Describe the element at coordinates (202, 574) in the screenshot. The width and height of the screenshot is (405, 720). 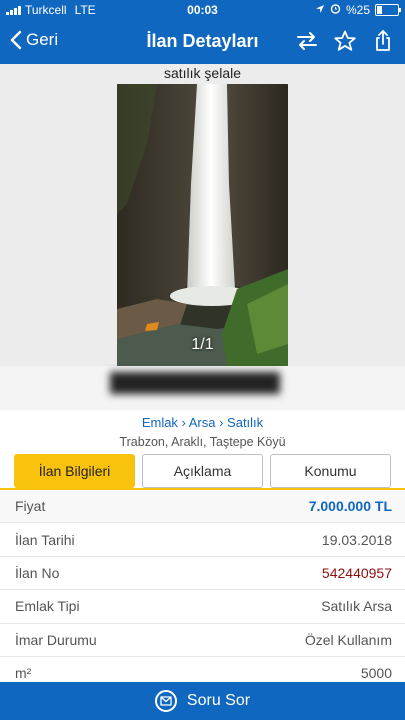
I see `detail-row-listing-no: İlan No 542440957` at that location.